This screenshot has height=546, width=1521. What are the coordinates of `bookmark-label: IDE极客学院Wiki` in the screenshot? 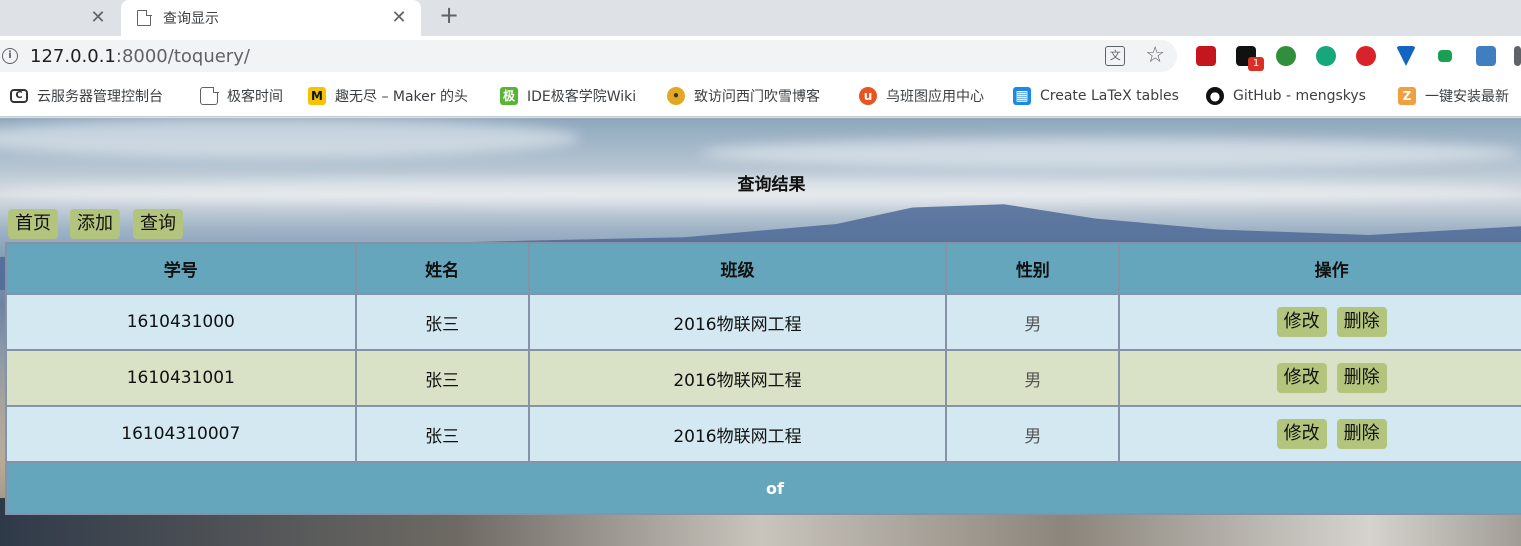 It's located at (582, 97).